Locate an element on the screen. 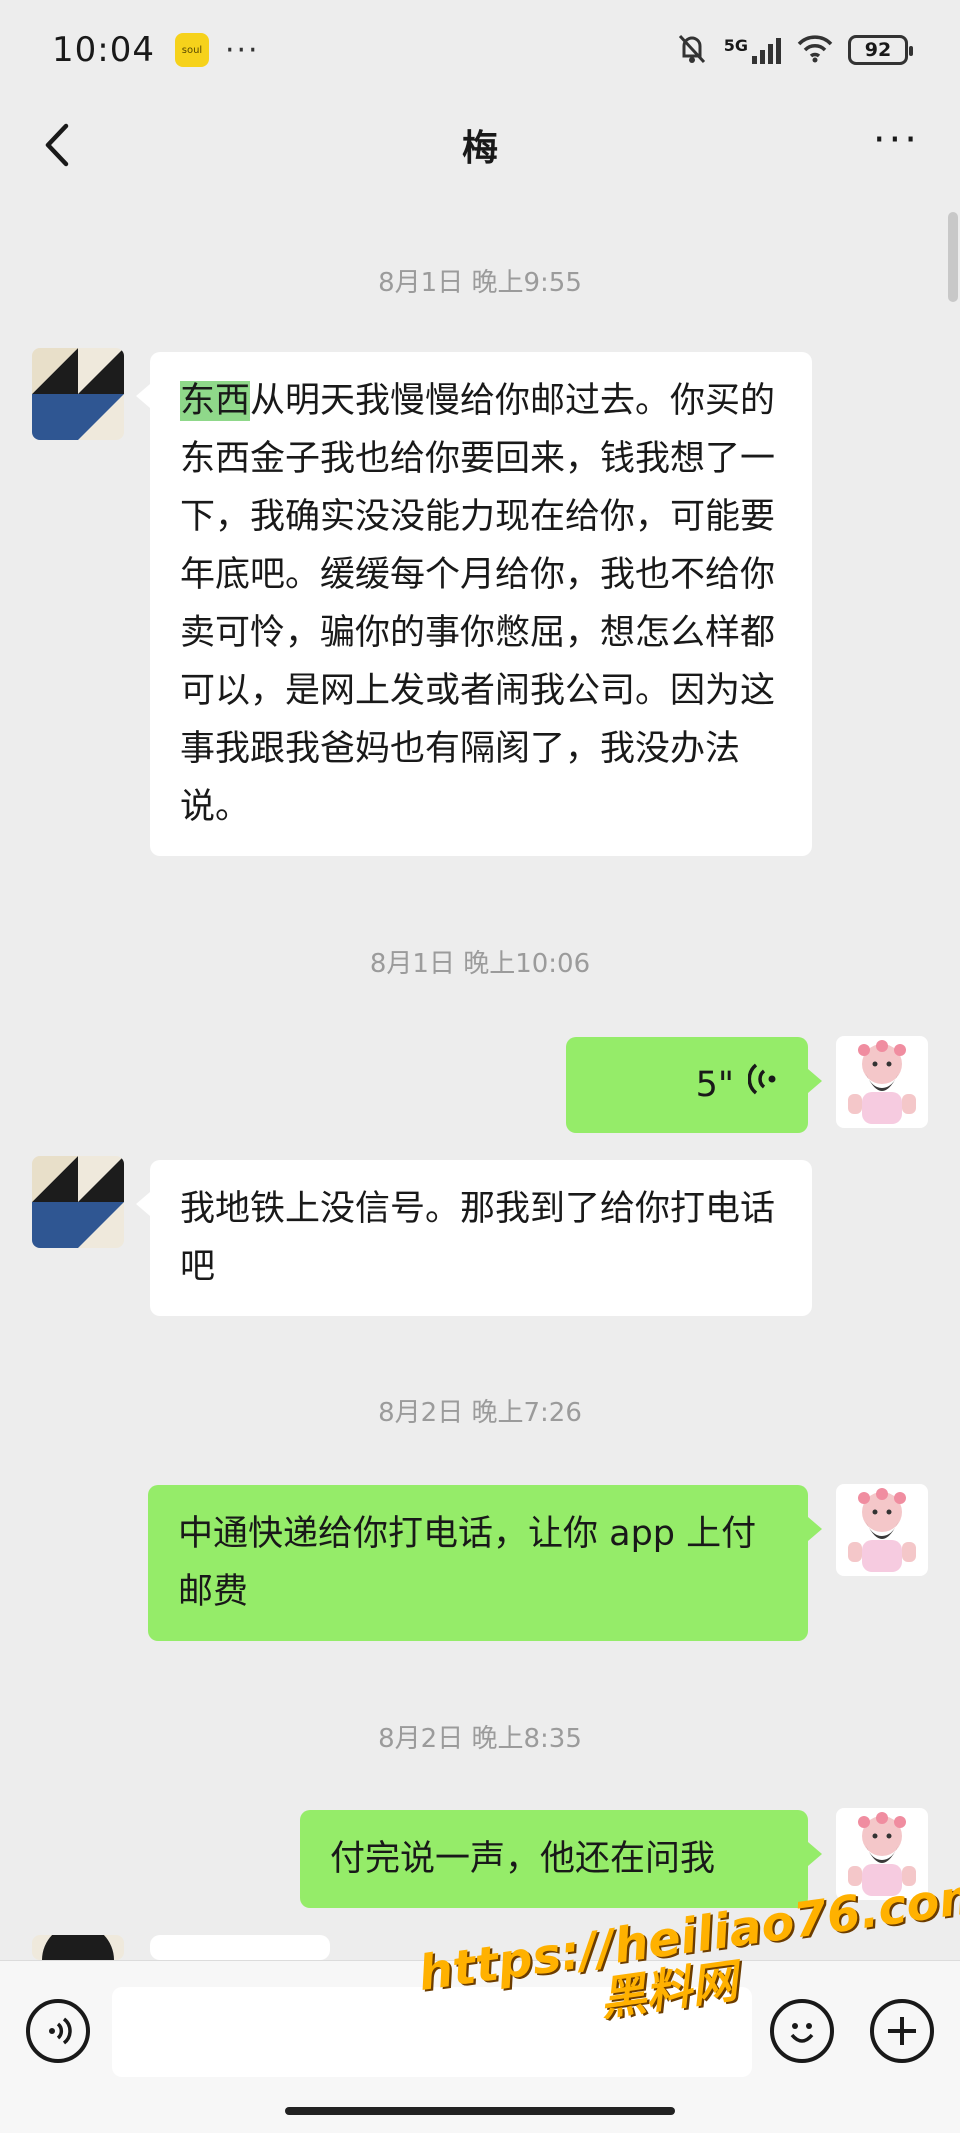 The image size is (960, 2133). message-bubble-outgoing: 付完说一声，他还在问我 is located at coordinates (561, 1859).